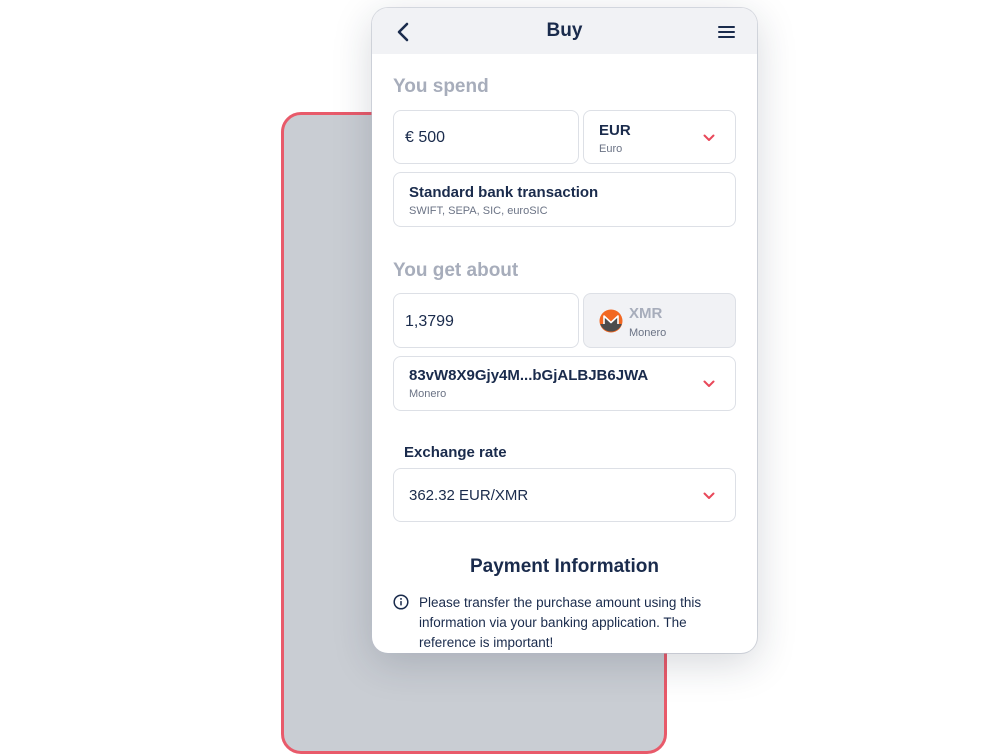  Describe the element at coordinates (504, 192) in the screenshot. I see `payment-method-title: Standard bank transaction` at that location.